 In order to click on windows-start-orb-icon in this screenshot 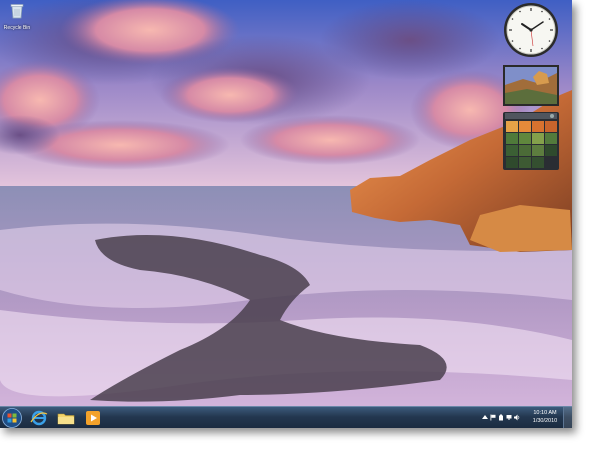, I will do `click(12, 418)`.